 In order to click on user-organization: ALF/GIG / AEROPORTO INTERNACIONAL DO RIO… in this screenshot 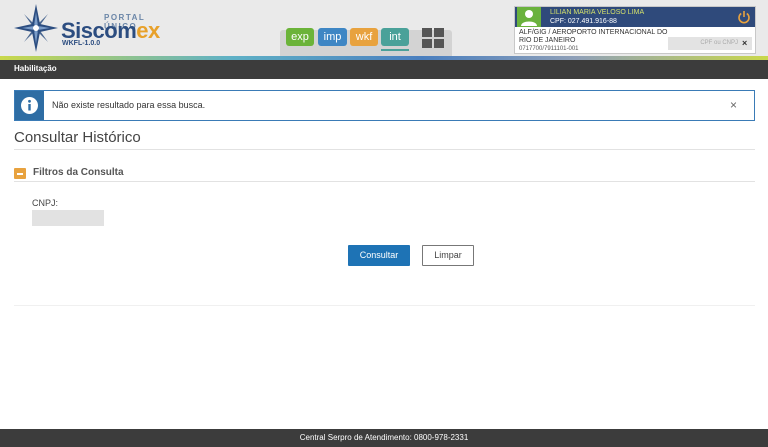, I will do `click(593, 36)`.